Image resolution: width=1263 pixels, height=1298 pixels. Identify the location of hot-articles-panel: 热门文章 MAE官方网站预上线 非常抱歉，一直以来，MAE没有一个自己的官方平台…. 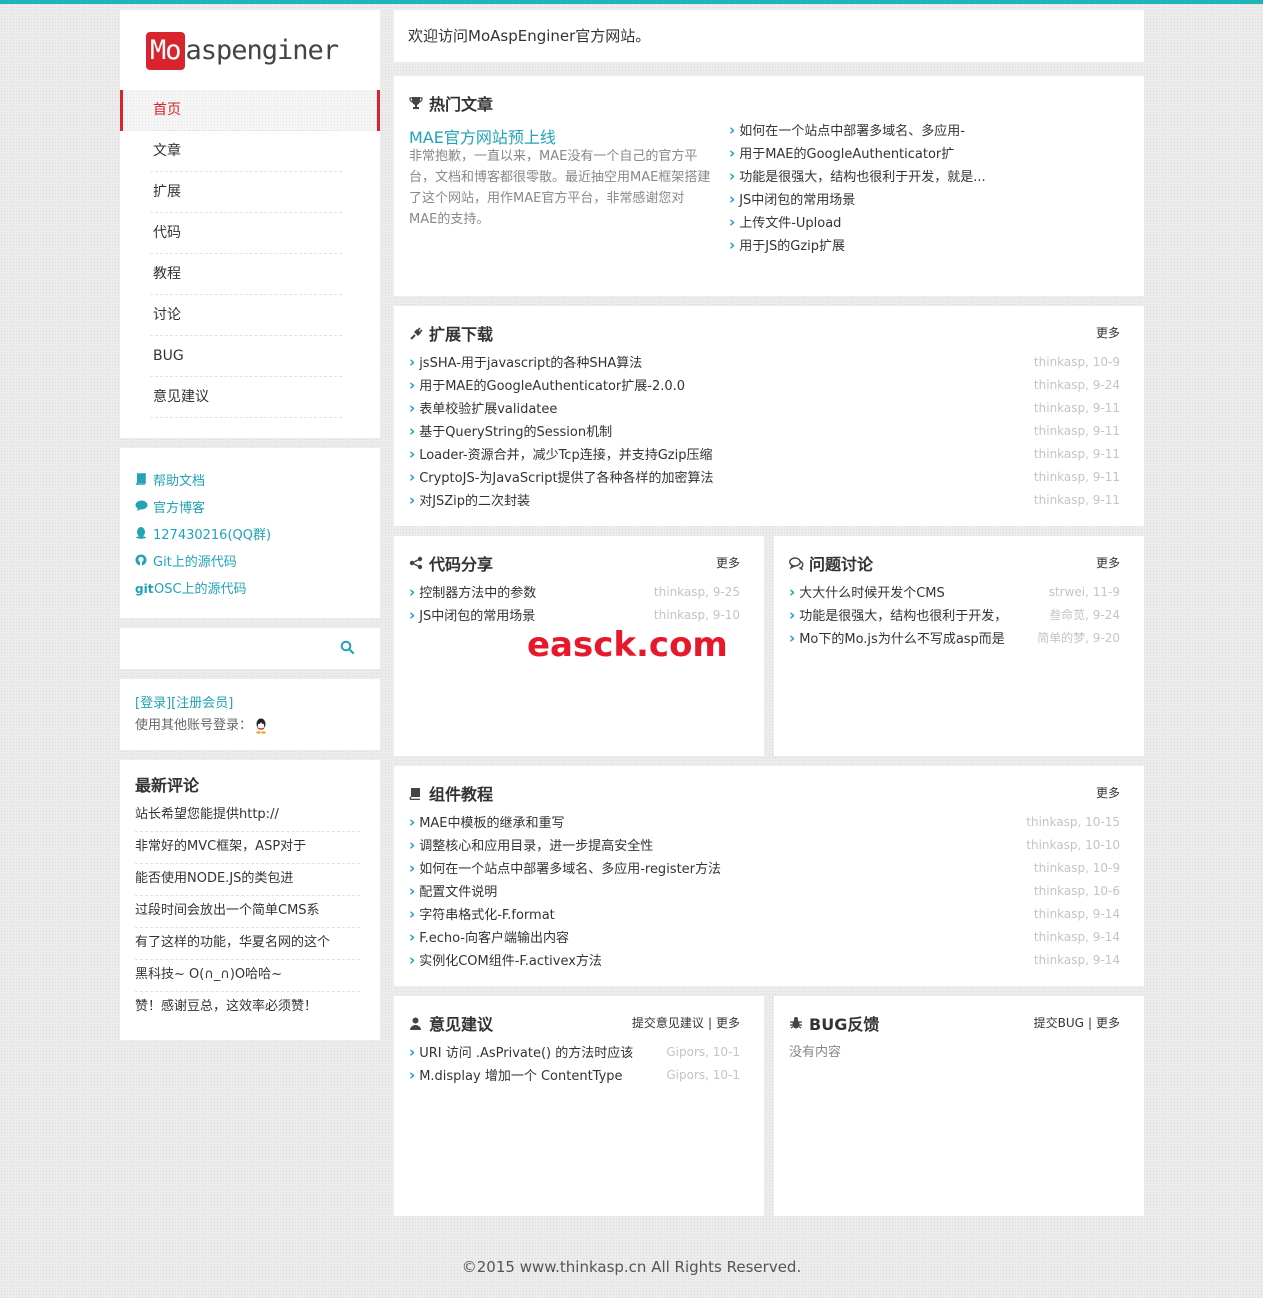
(769, 186).